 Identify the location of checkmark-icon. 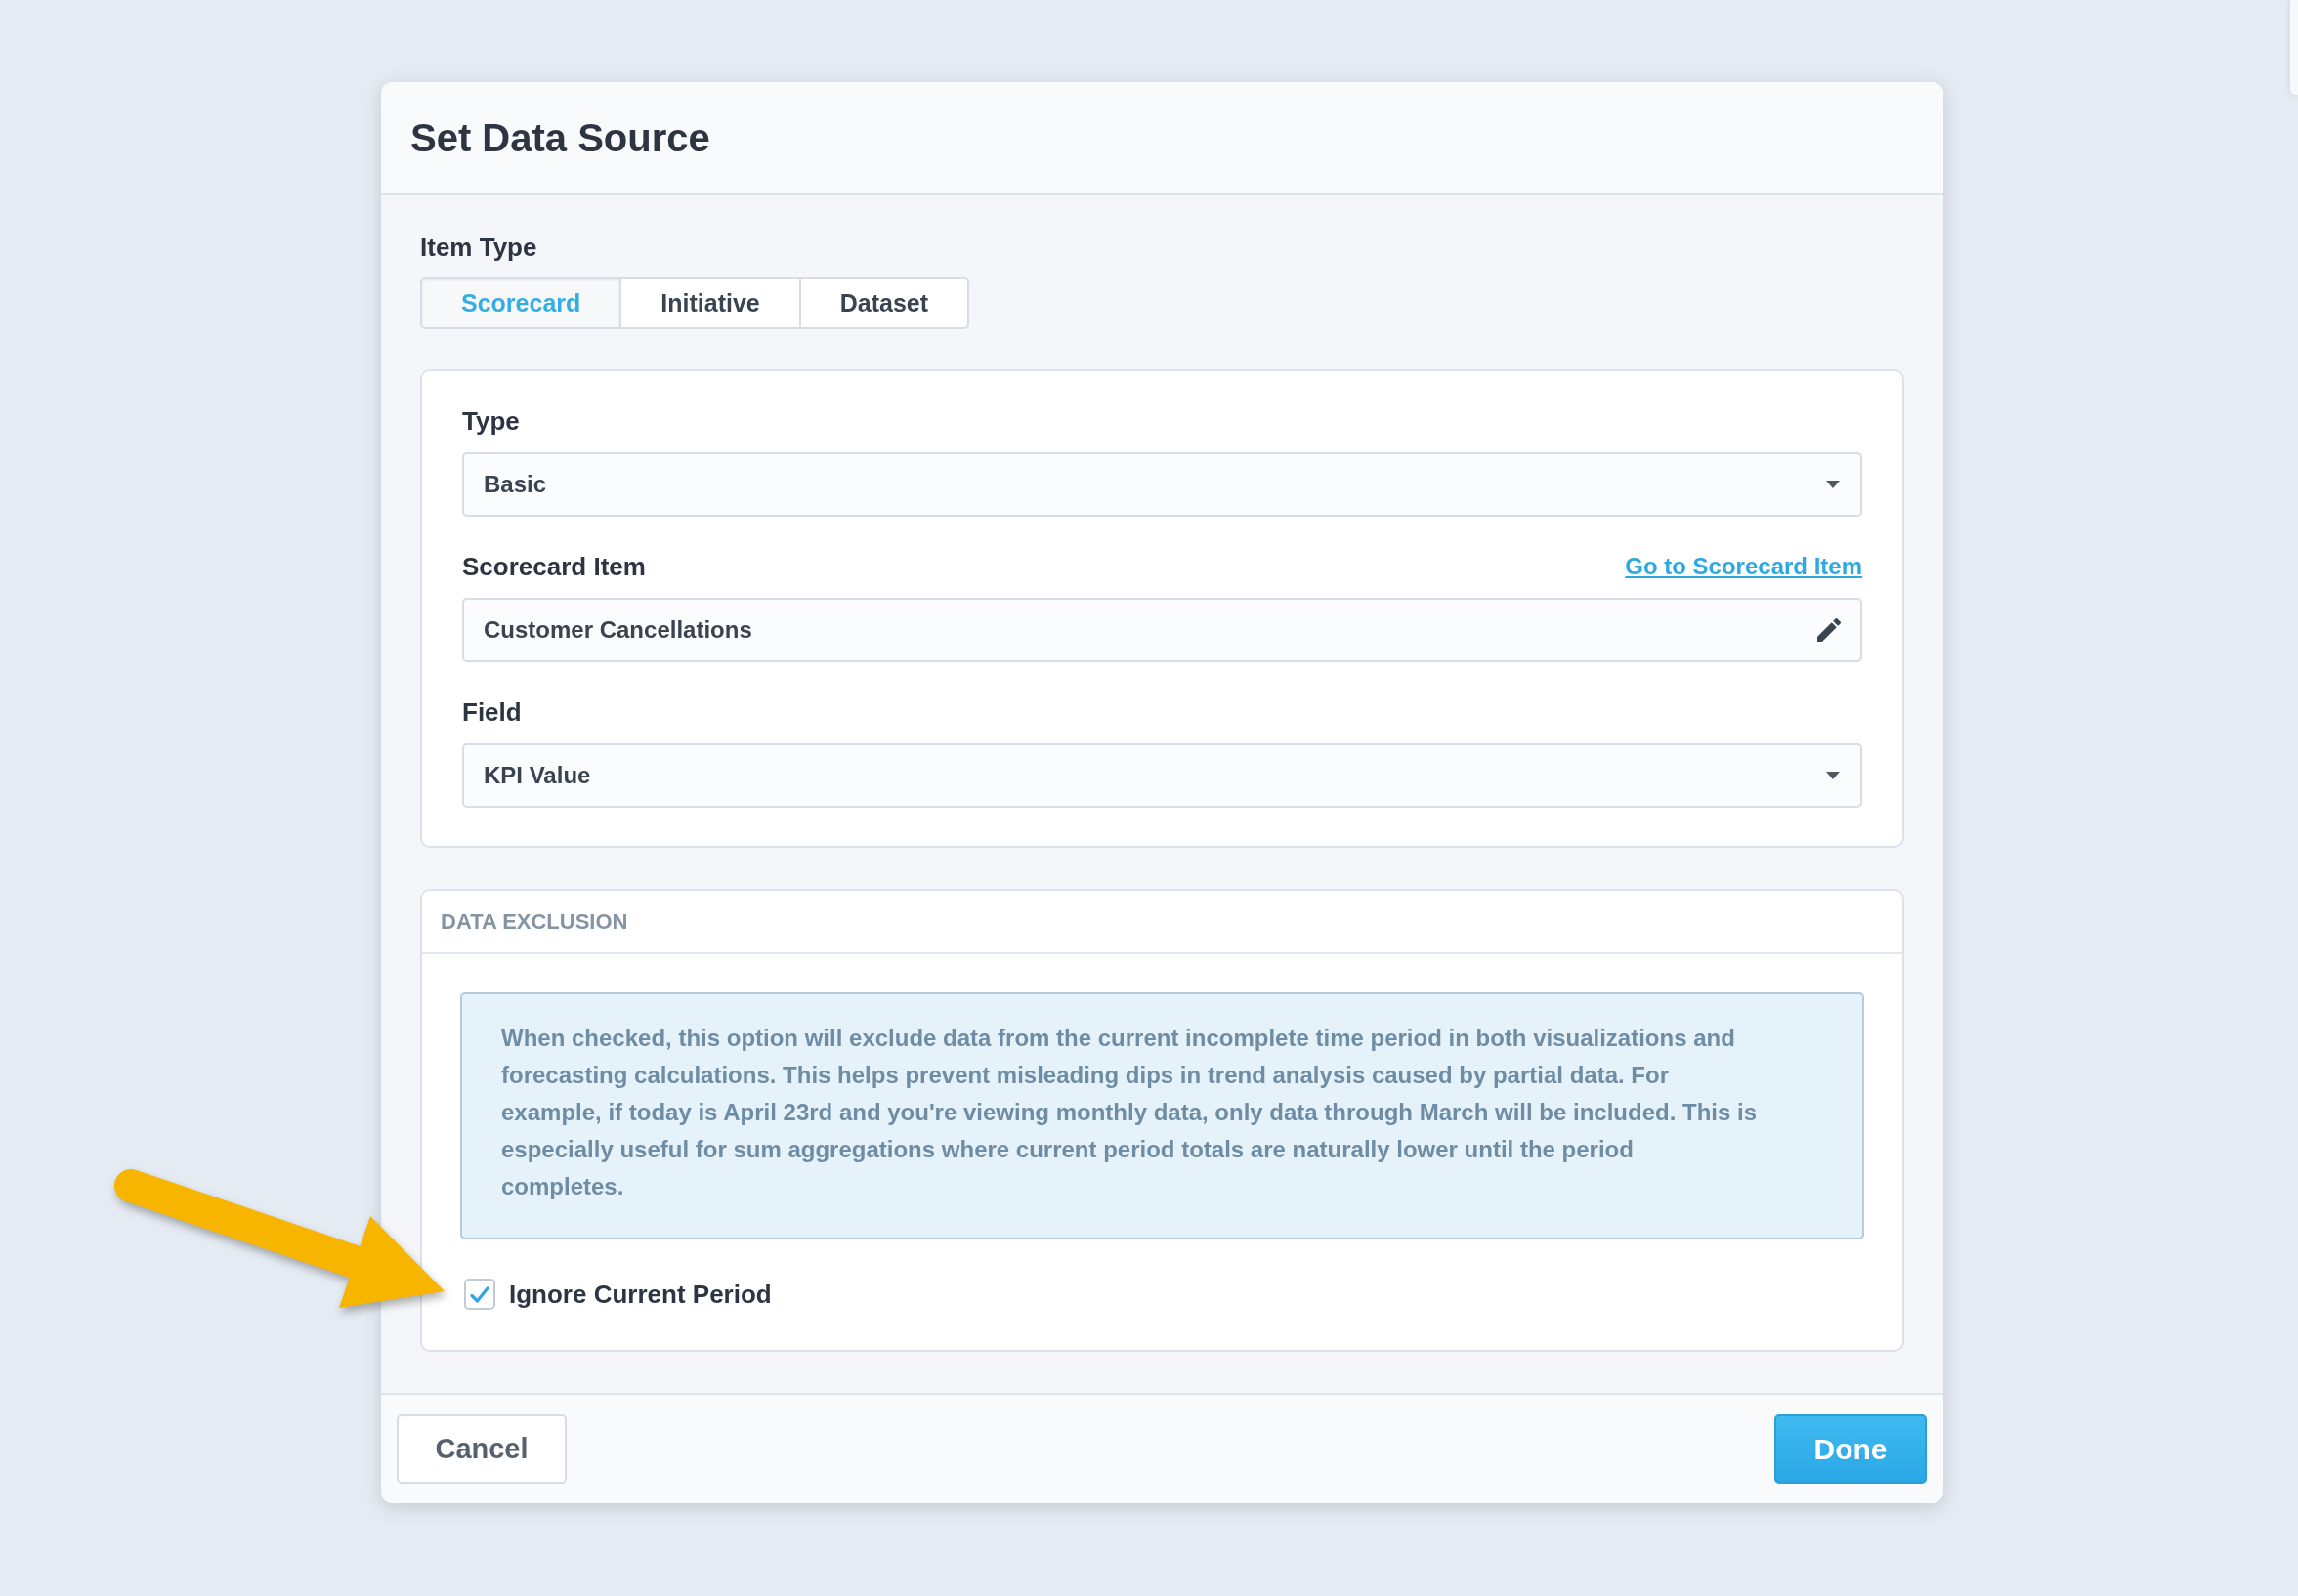
(479, 1294).